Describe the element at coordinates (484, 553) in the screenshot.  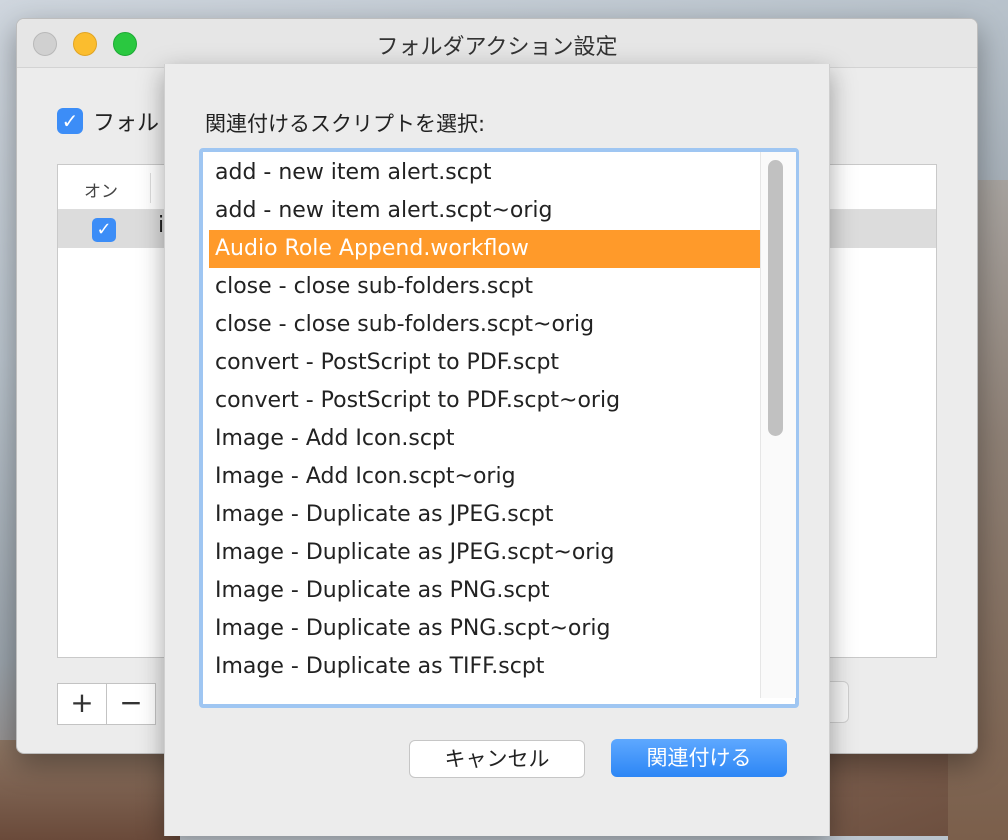
I see `list-item: Image - Duplicate as JPEG.scpt~orig` at that location.